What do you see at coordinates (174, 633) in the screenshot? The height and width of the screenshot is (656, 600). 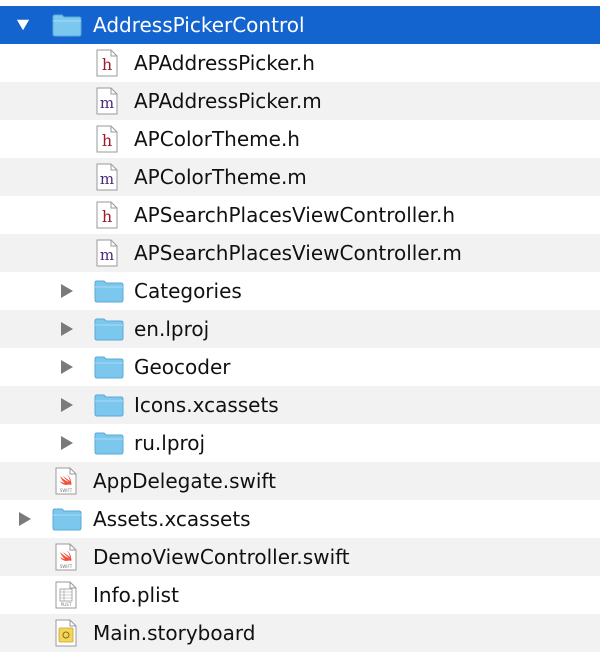 I see `row-label: Main.storyboard` at bounding box center [174, 633].